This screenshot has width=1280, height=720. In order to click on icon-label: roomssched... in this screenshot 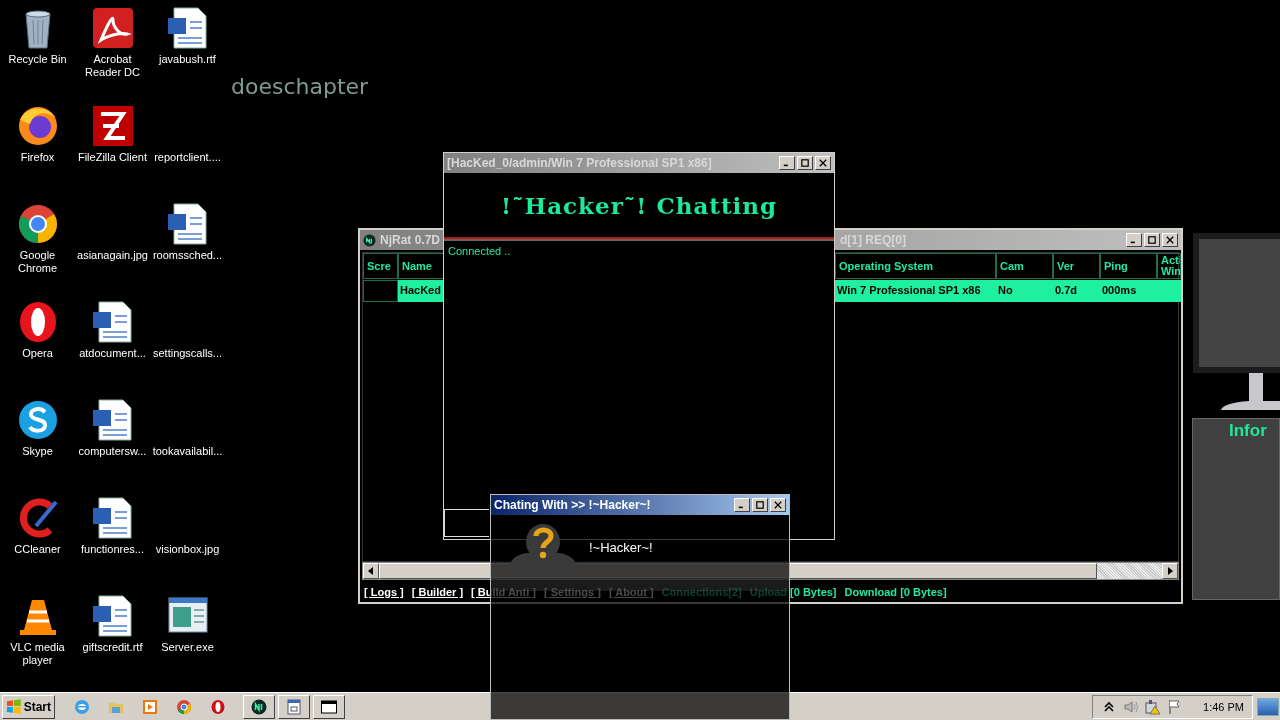, I will do `click(187, 255)`.